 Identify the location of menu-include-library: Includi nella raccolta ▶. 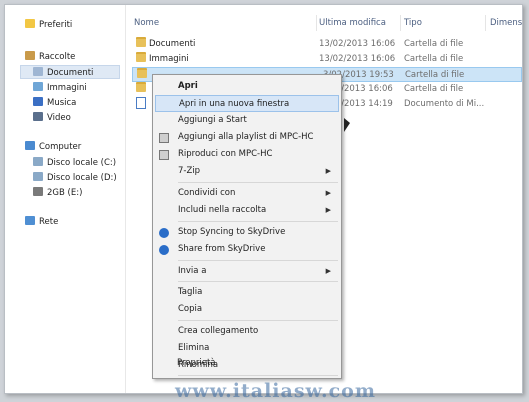
(247, 210).